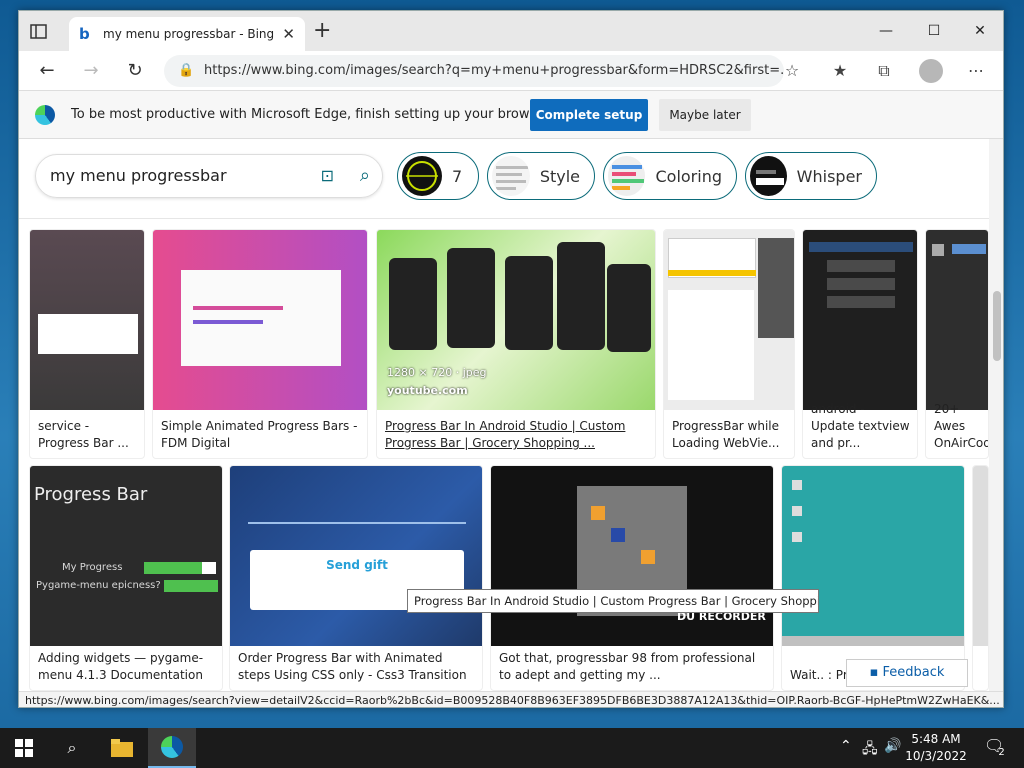  What do you see at coordinates (45, 115) in the screenshot?
I see `edge-logo-icon` at bounding box center [45, 115].